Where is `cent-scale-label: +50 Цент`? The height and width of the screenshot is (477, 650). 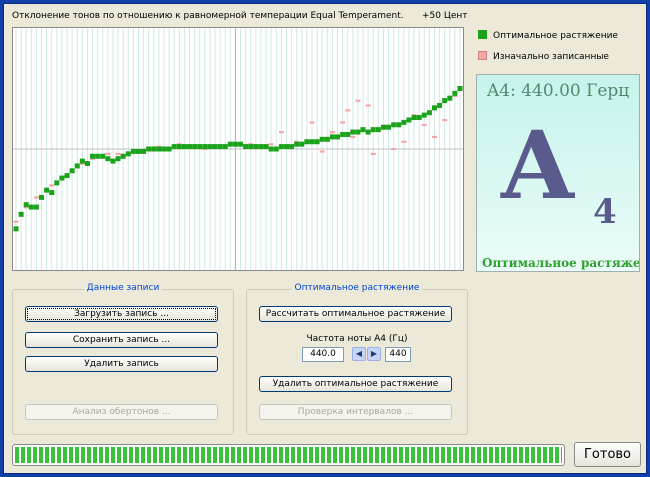
cent-scale-label: +50 Цент is located at coordinates (445, 16).